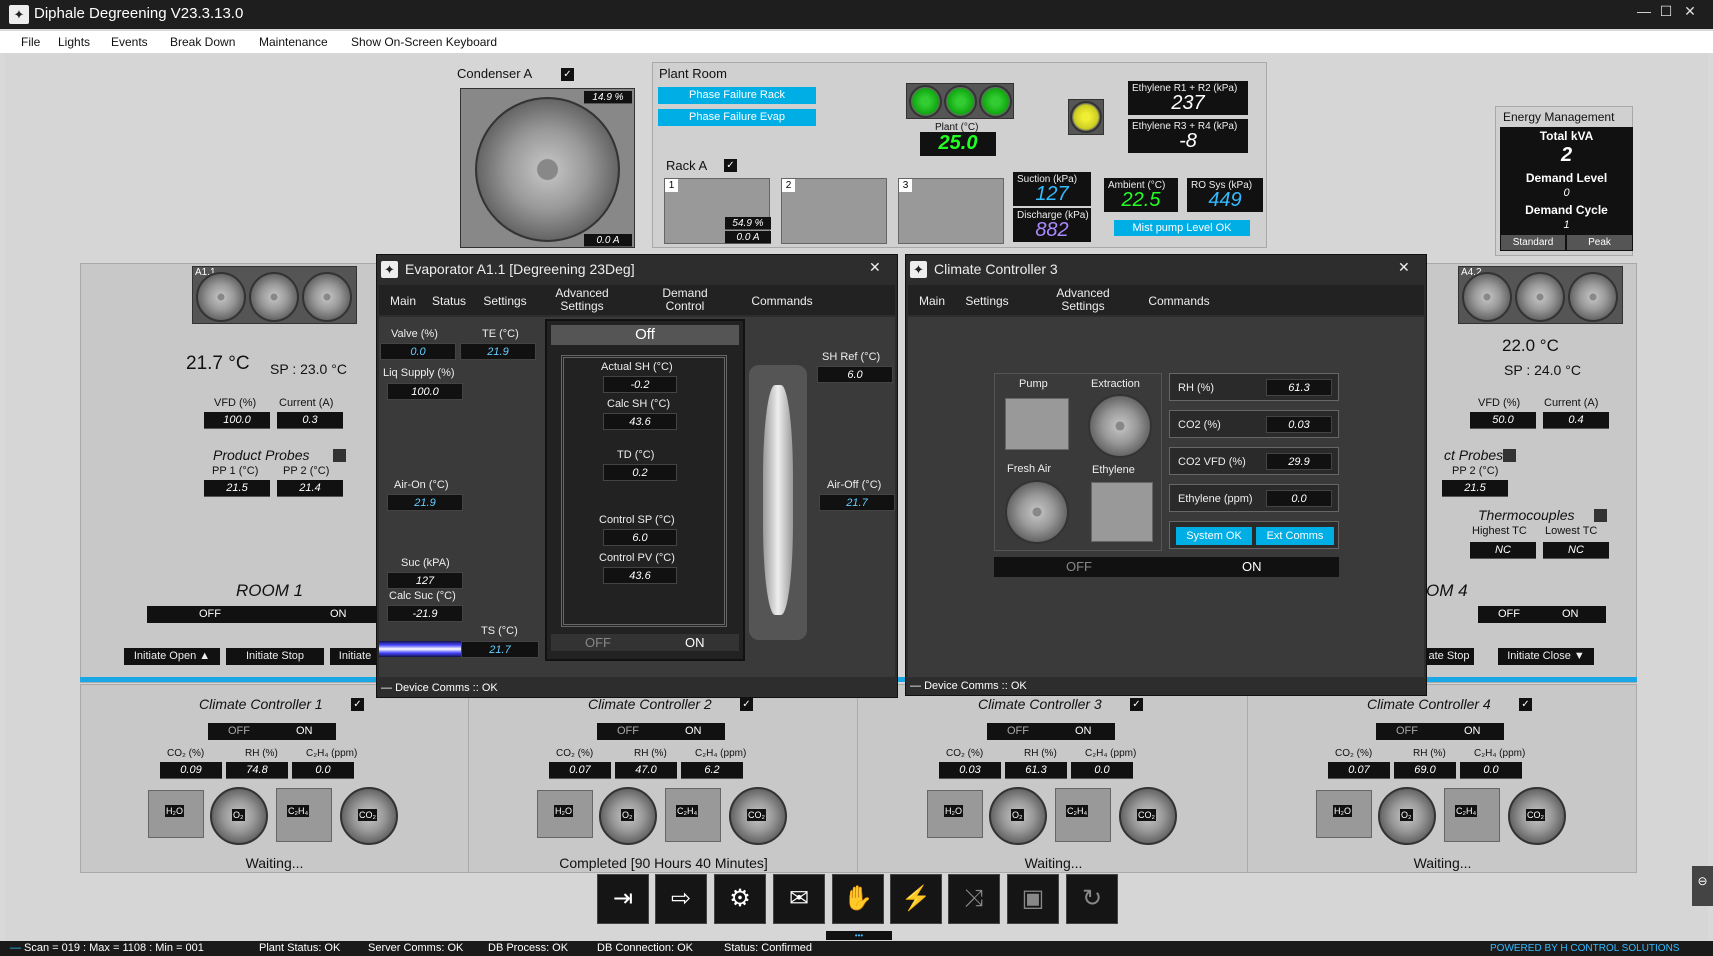  Describe the element at coordinates (858, 899) in the screenshot. I see `hand-icon: ✋` at that location.